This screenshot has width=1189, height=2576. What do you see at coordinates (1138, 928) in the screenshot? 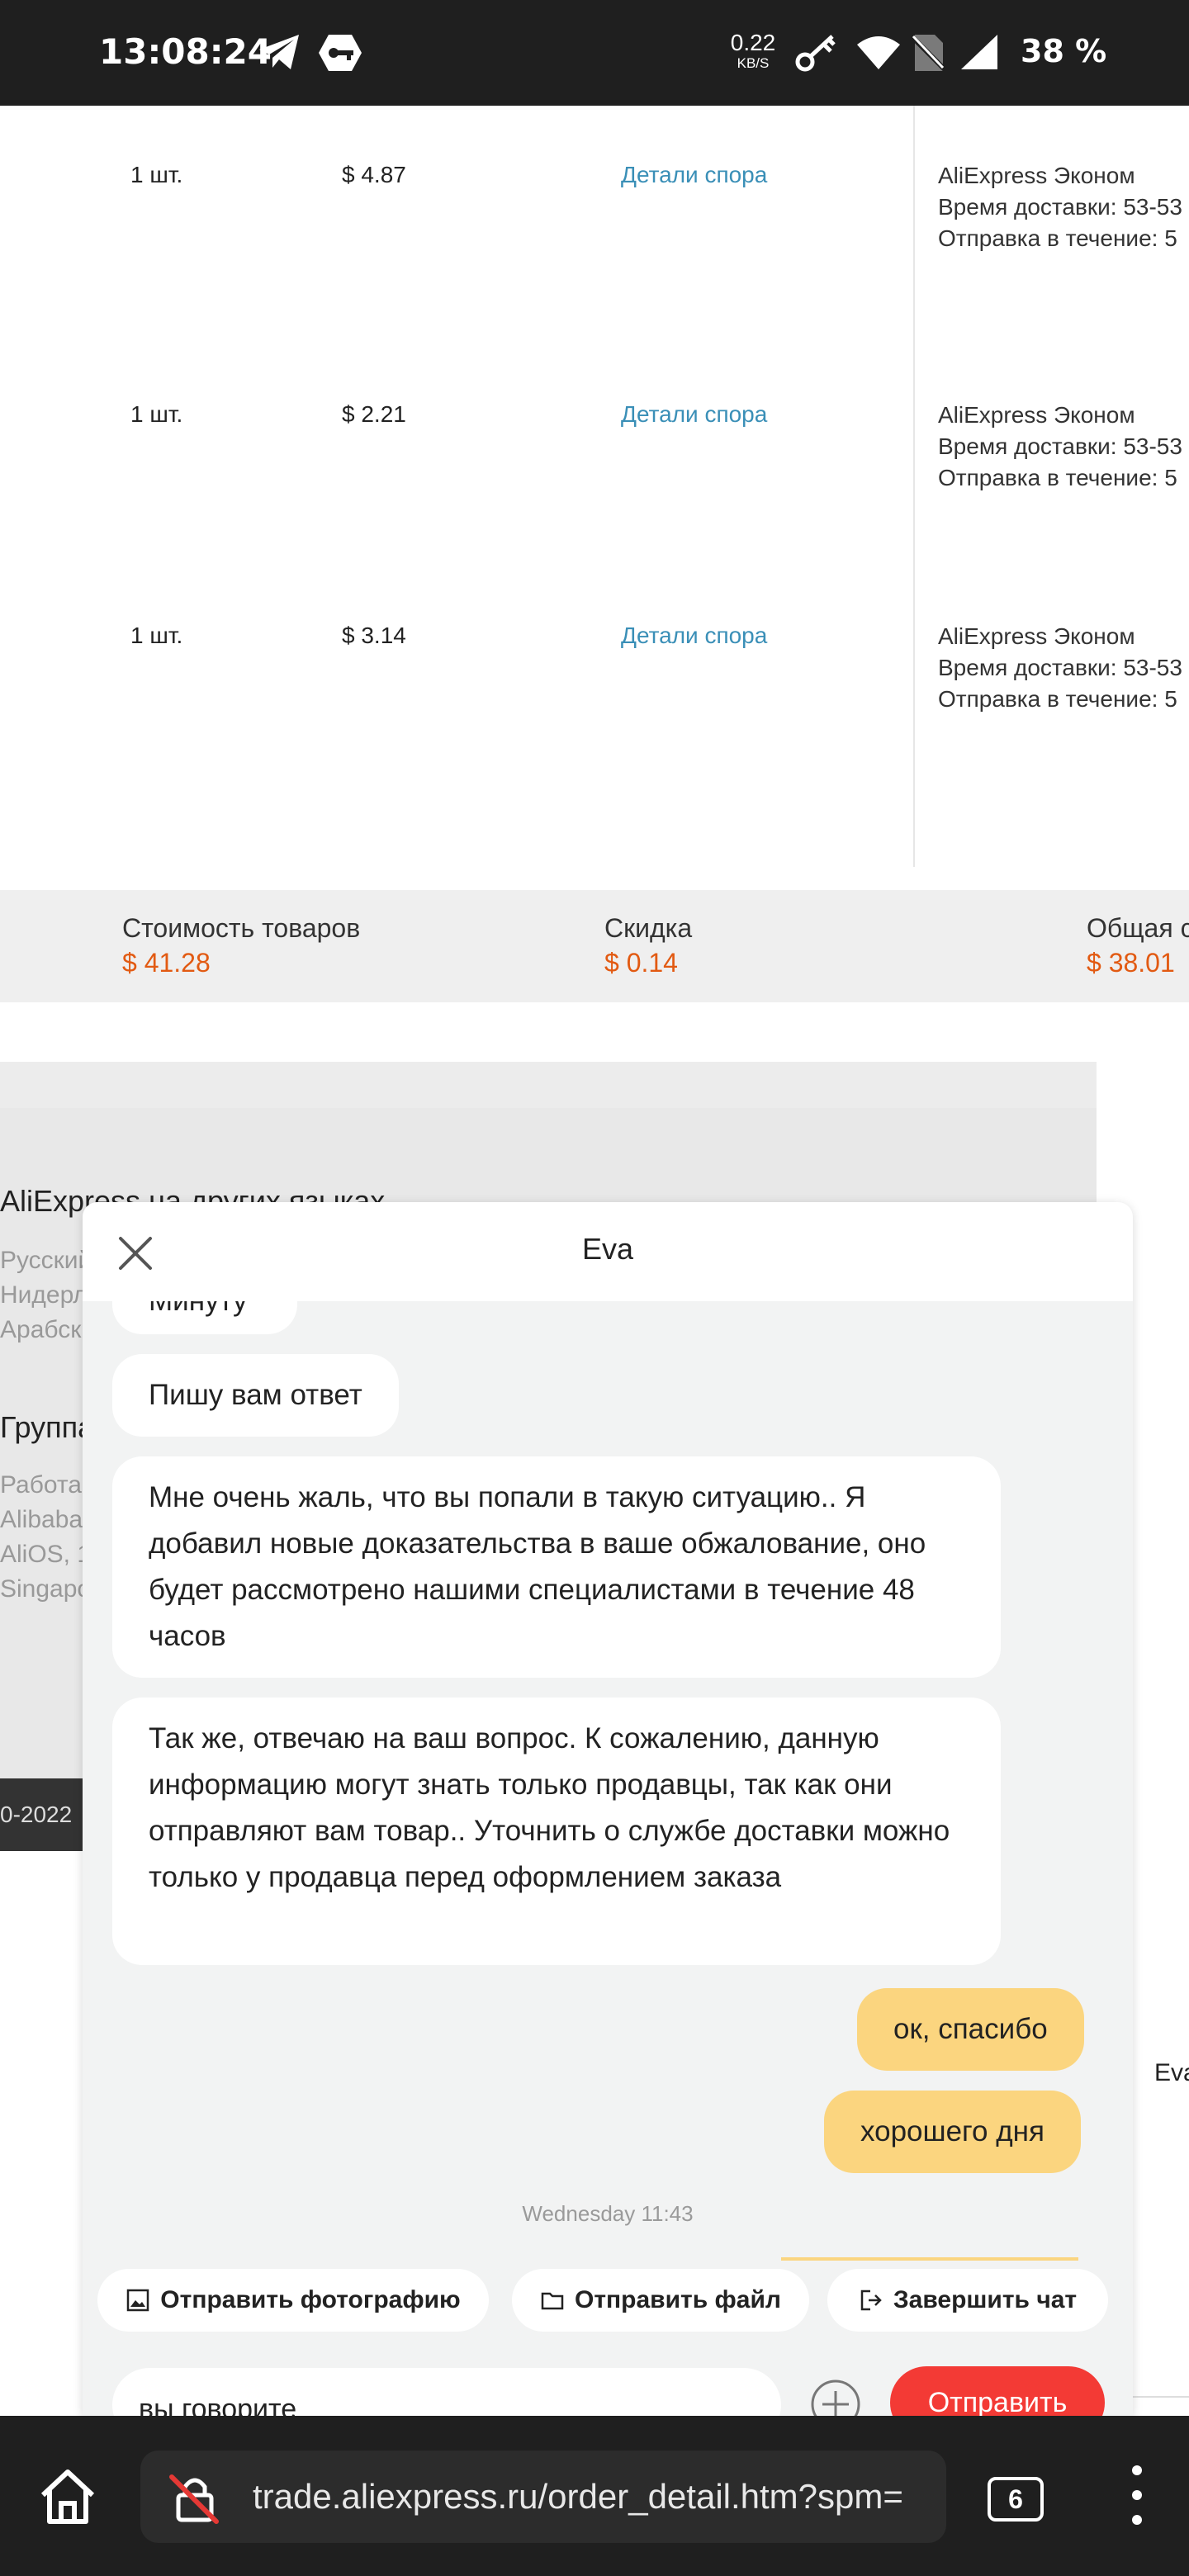
I see `total-label: Общая с` at bounding box center [1138, 928].